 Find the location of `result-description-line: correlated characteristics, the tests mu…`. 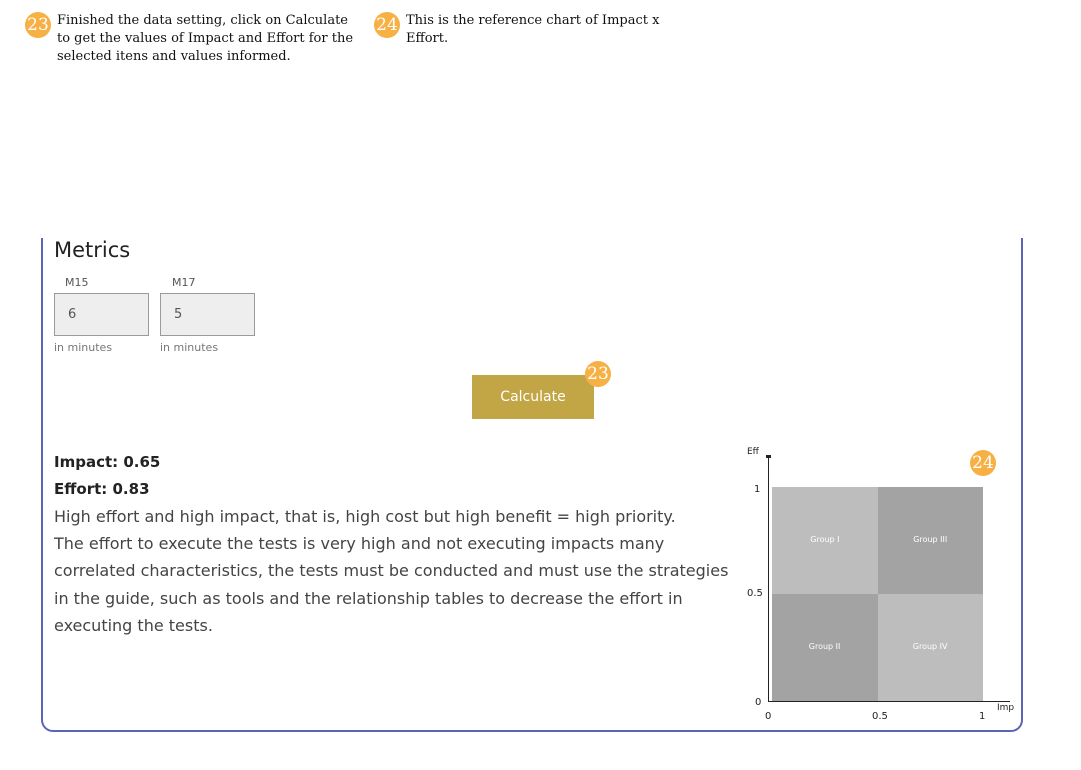

result-description-line: correlated characteristics, the tests mu… is located at coordinates (391, 570).